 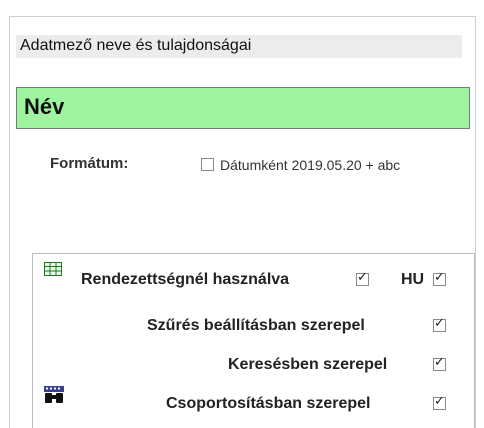 What do you see at coordinates (53, 269) in the screenshot?
I see `table-grid-icon` at bounding box center [53, 269].